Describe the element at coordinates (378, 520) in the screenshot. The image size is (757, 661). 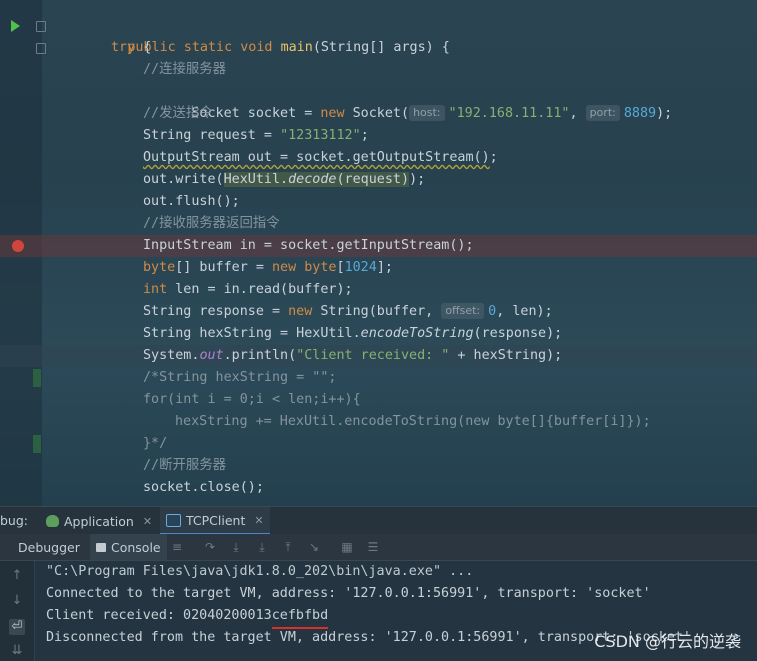
I see `debug-tool-window-header: bug: Application ✕ TCPClient ✕` at that location.